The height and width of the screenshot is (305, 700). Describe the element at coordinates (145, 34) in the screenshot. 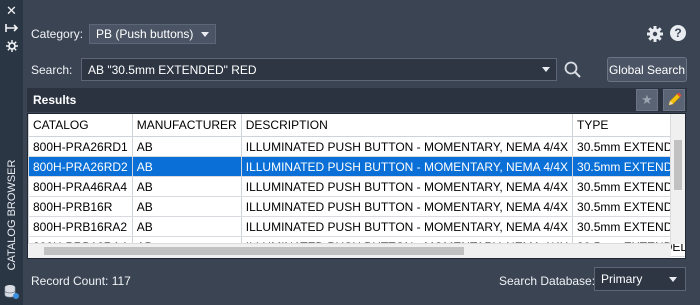

I see `category-value: PB (Push buttons)` at that location.